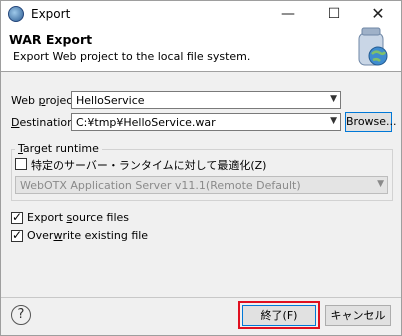  I want to click on web-project-value: HelloService, so click(110, 100).